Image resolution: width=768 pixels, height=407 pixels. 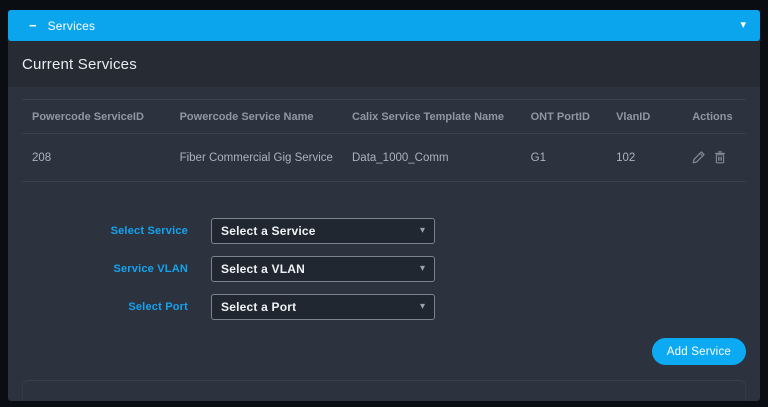 What do you see at coordinates (71, 25) in the screenshot?
I see `accordion-title: Services` at bounding box center [71, 25].